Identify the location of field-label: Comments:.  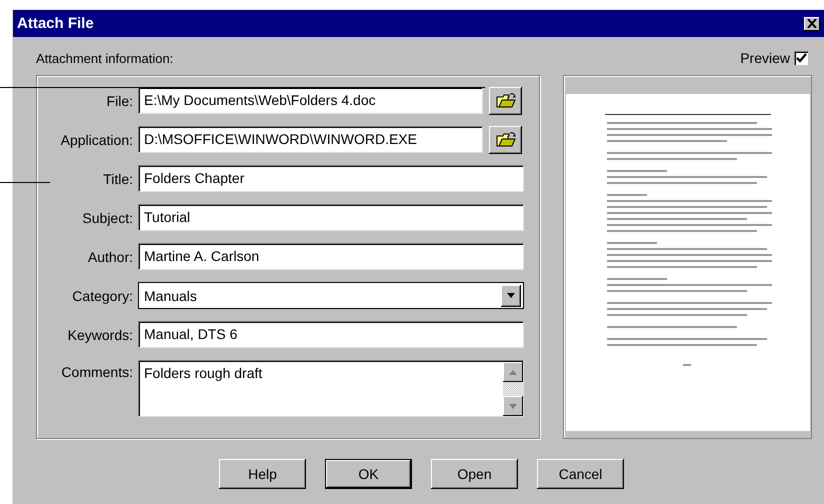
(97, 371).